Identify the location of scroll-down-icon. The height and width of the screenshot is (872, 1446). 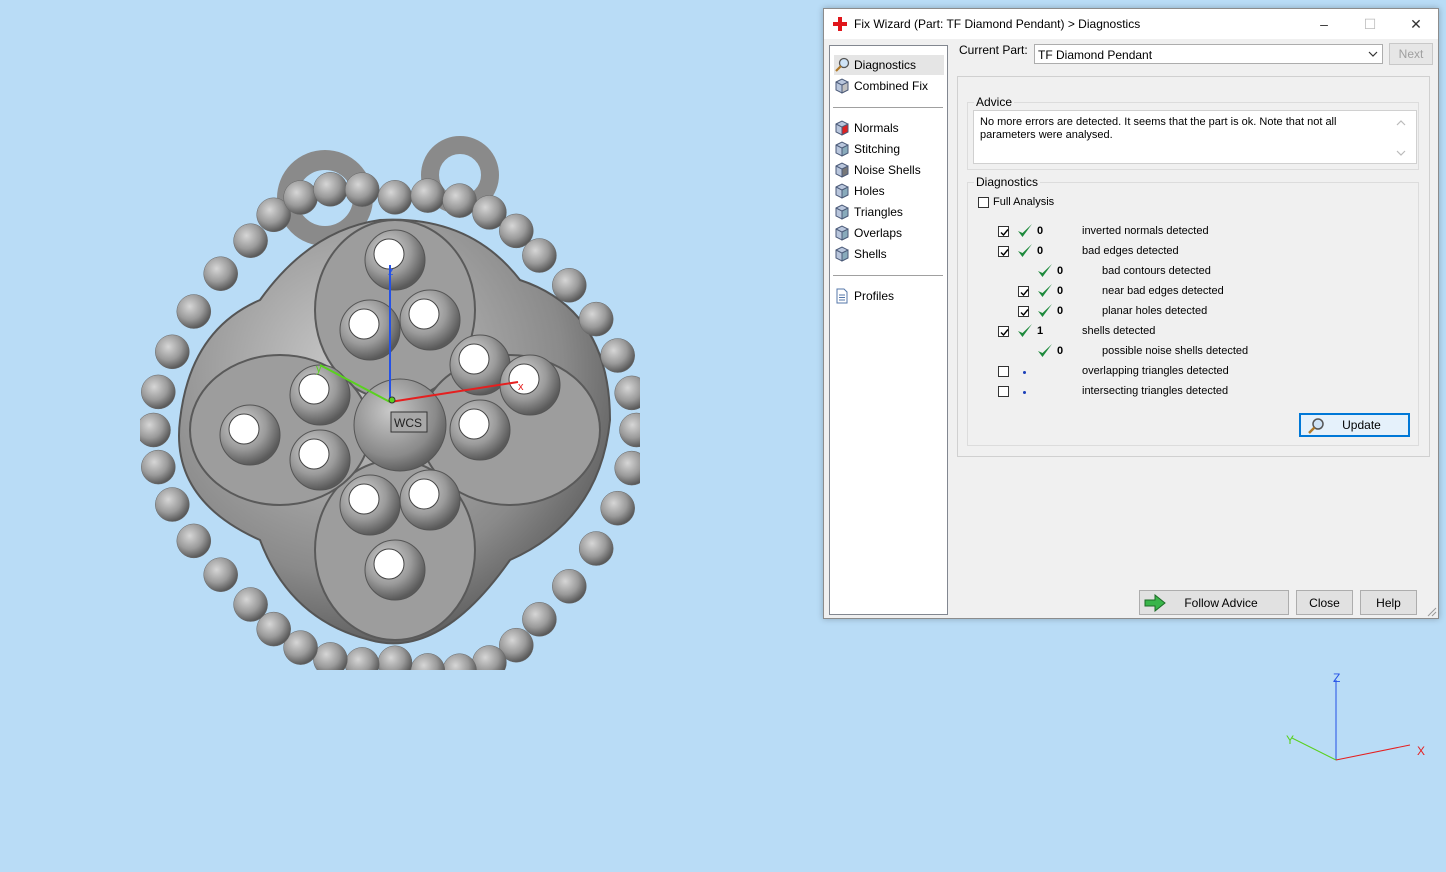
(1401, 153).